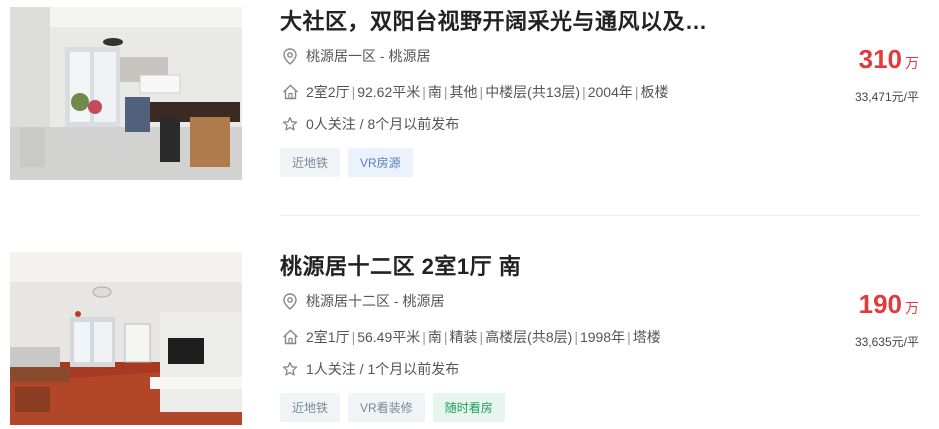 The width and height of the screenshot is (939, 429). I want to click on tag-vr: VR房源, so click(380, 162).